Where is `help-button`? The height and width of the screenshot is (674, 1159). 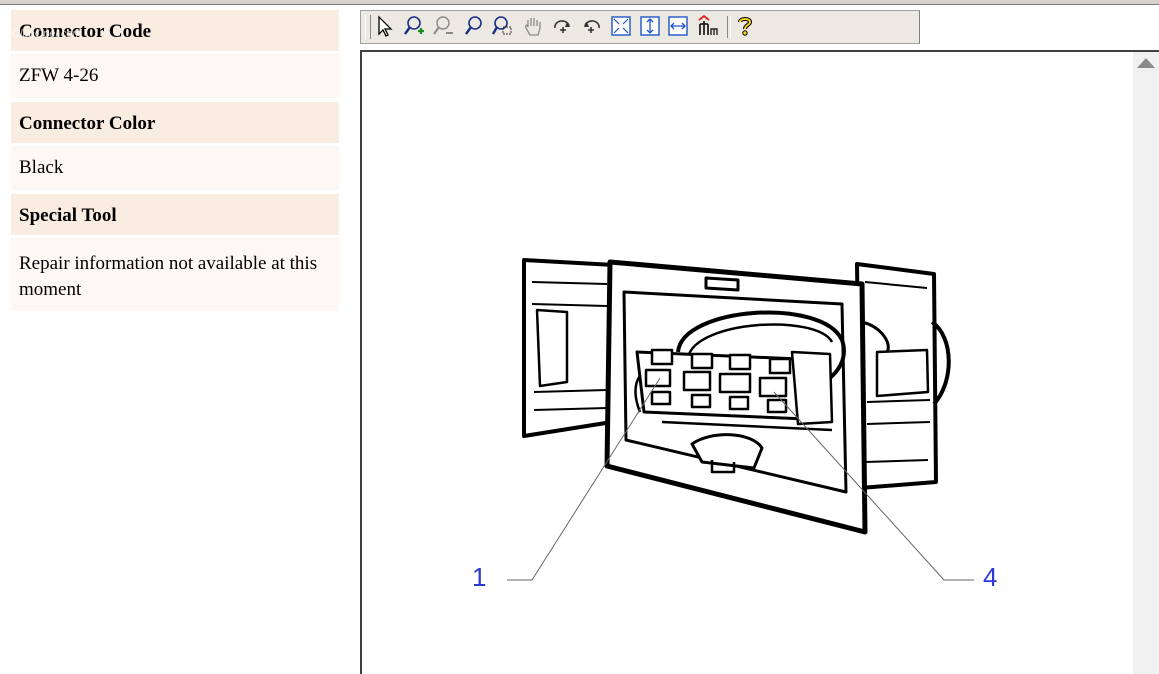
help-button is located at coordinates (745, 26).